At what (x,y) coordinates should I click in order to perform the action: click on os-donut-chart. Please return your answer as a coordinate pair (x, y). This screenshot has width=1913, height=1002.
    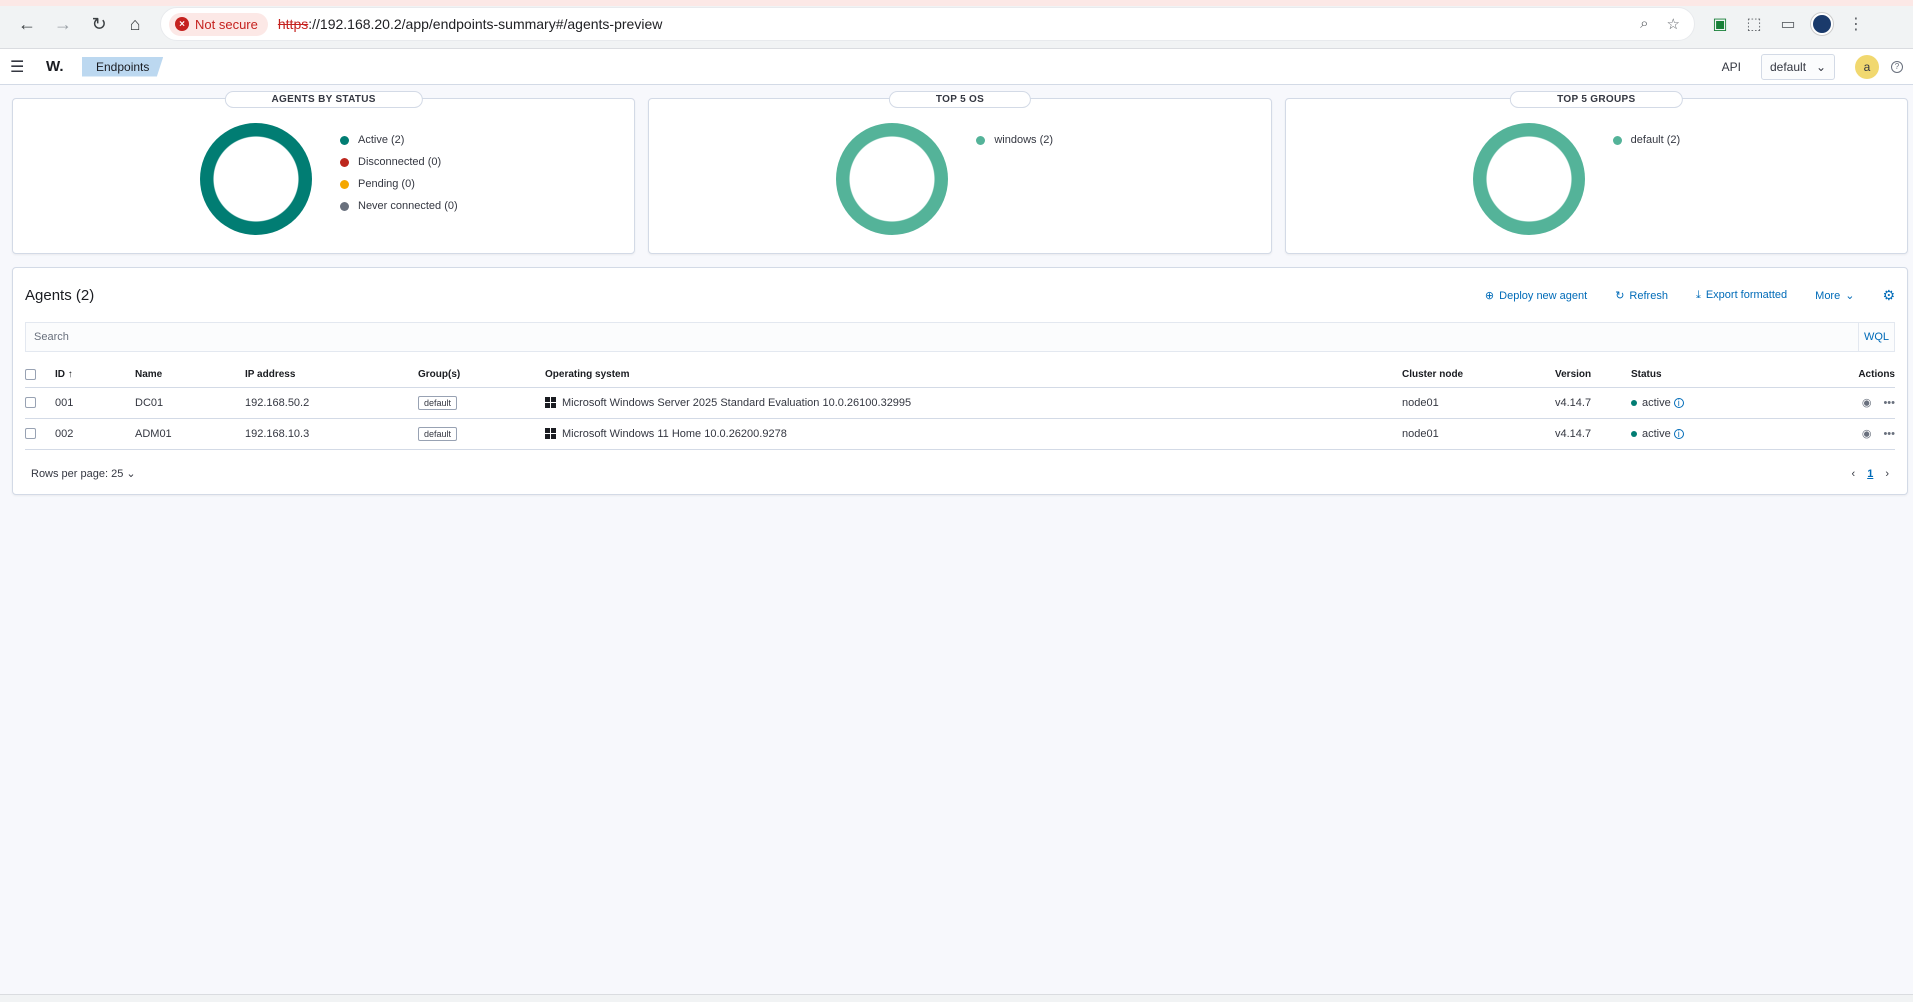
    Looking at the image, I should click on (892, 179).